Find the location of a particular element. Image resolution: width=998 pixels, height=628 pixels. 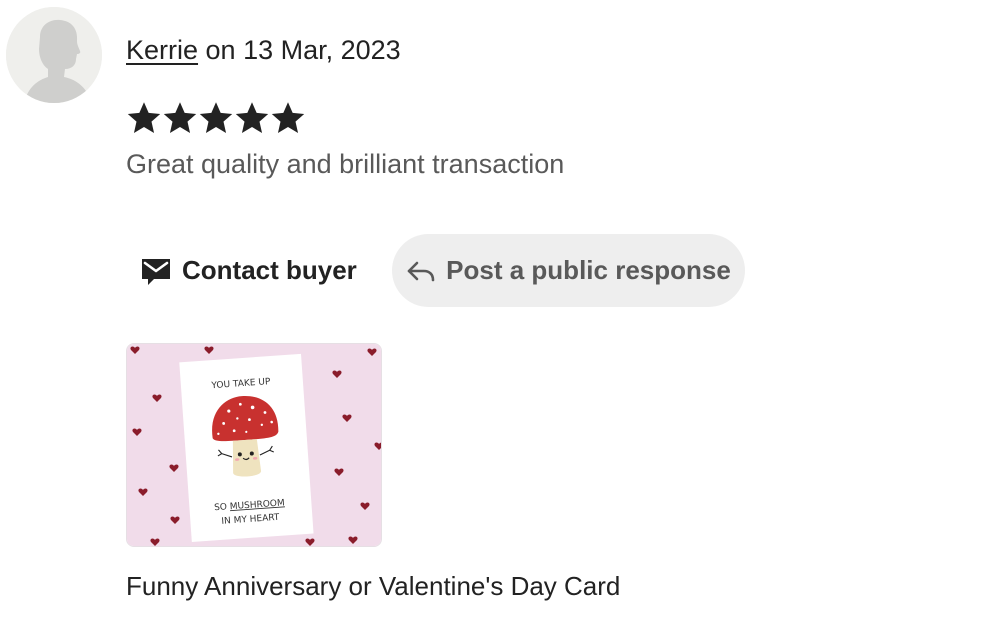

review-text: Great quality and brilliant transaction is located at coordinates (345, 164).